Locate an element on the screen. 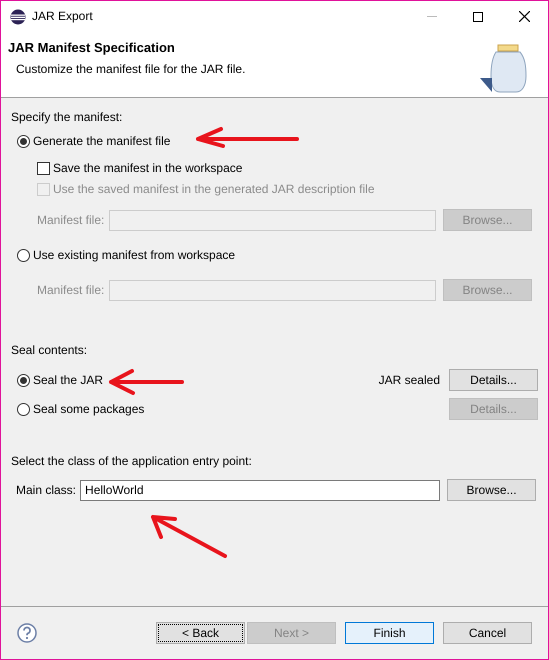 Image resolution: width=549 pixels, height=660 pixels. section-heading: Select the class of the application entry point: is located at coordinates (132, 461).